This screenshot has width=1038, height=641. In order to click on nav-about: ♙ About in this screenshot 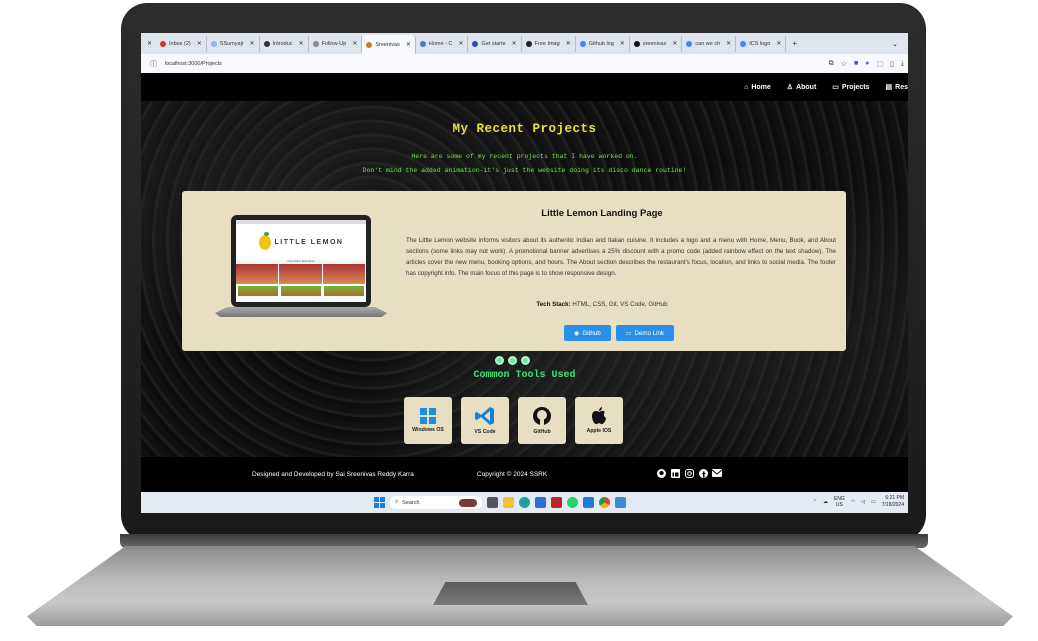, I will do `click(802, 87)`.